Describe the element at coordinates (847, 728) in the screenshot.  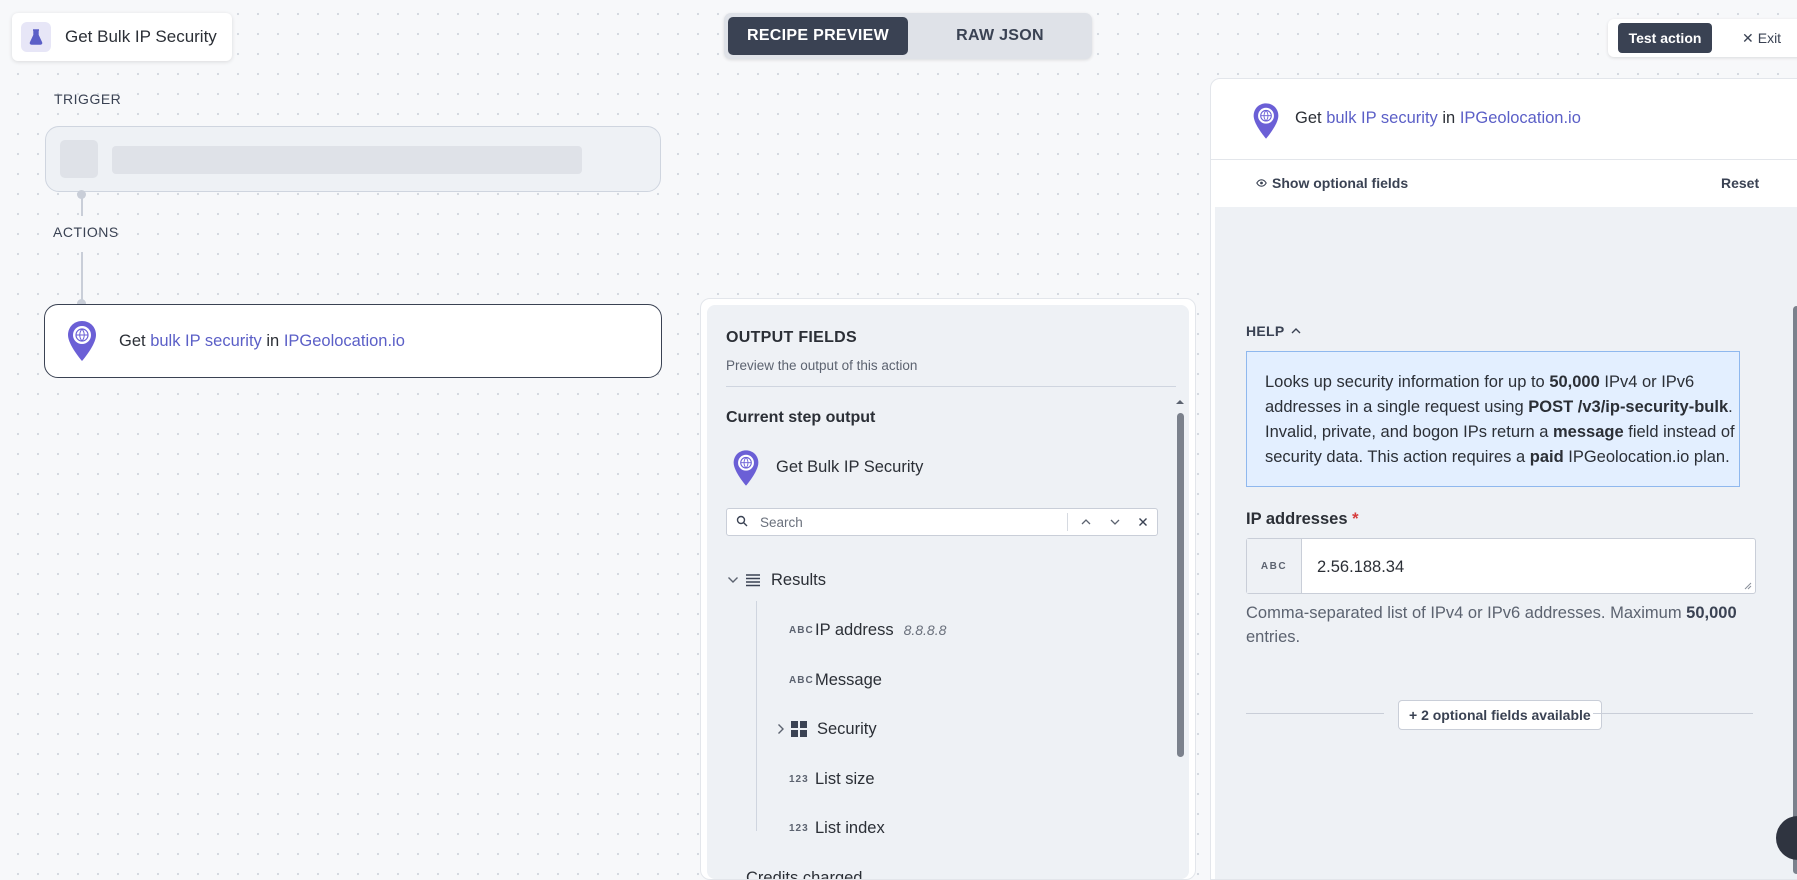
I see `tree-label: Security` at that location.